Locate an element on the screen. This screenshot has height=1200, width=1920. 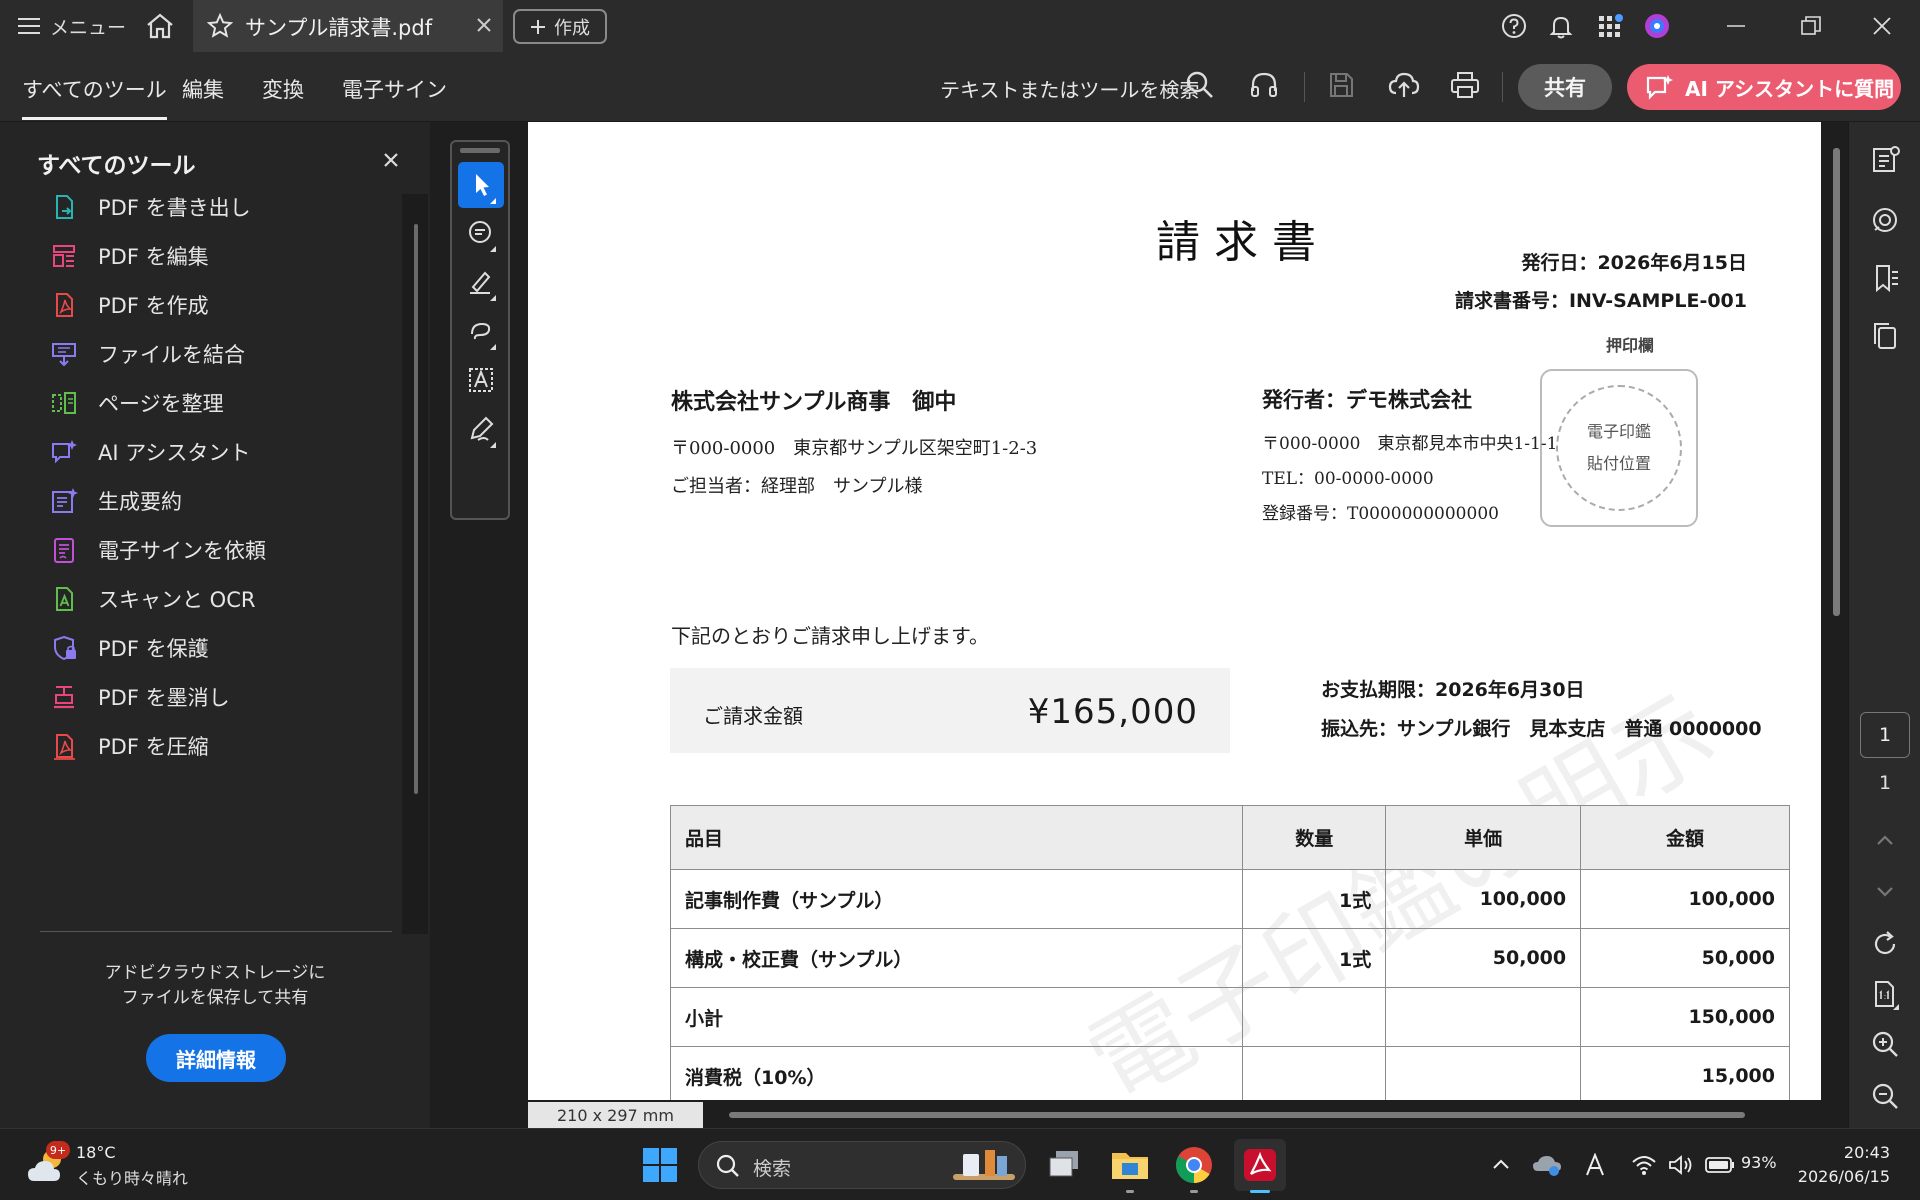
tool-label: 電子サインを依頼 is located at coordinates (182, 551).